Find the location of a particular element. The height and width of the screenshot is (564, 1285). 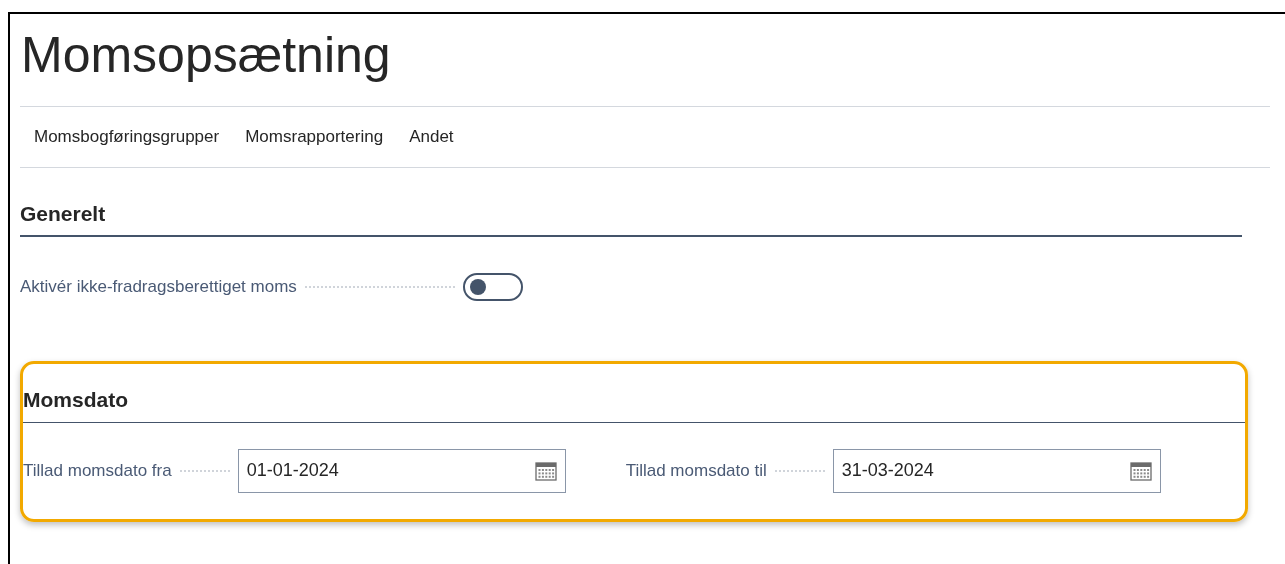

toggle-switch is located at coordinates (492, 287).